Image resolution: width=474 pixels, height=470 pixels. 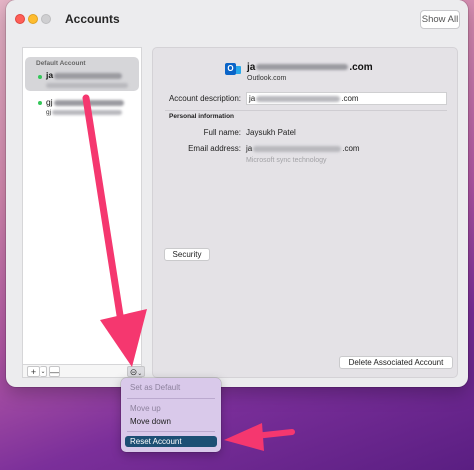 What do you see at coordinates (84, 112) in the screenshot?
I see `account-subtitle: gj` at bounding box center [84, 112].